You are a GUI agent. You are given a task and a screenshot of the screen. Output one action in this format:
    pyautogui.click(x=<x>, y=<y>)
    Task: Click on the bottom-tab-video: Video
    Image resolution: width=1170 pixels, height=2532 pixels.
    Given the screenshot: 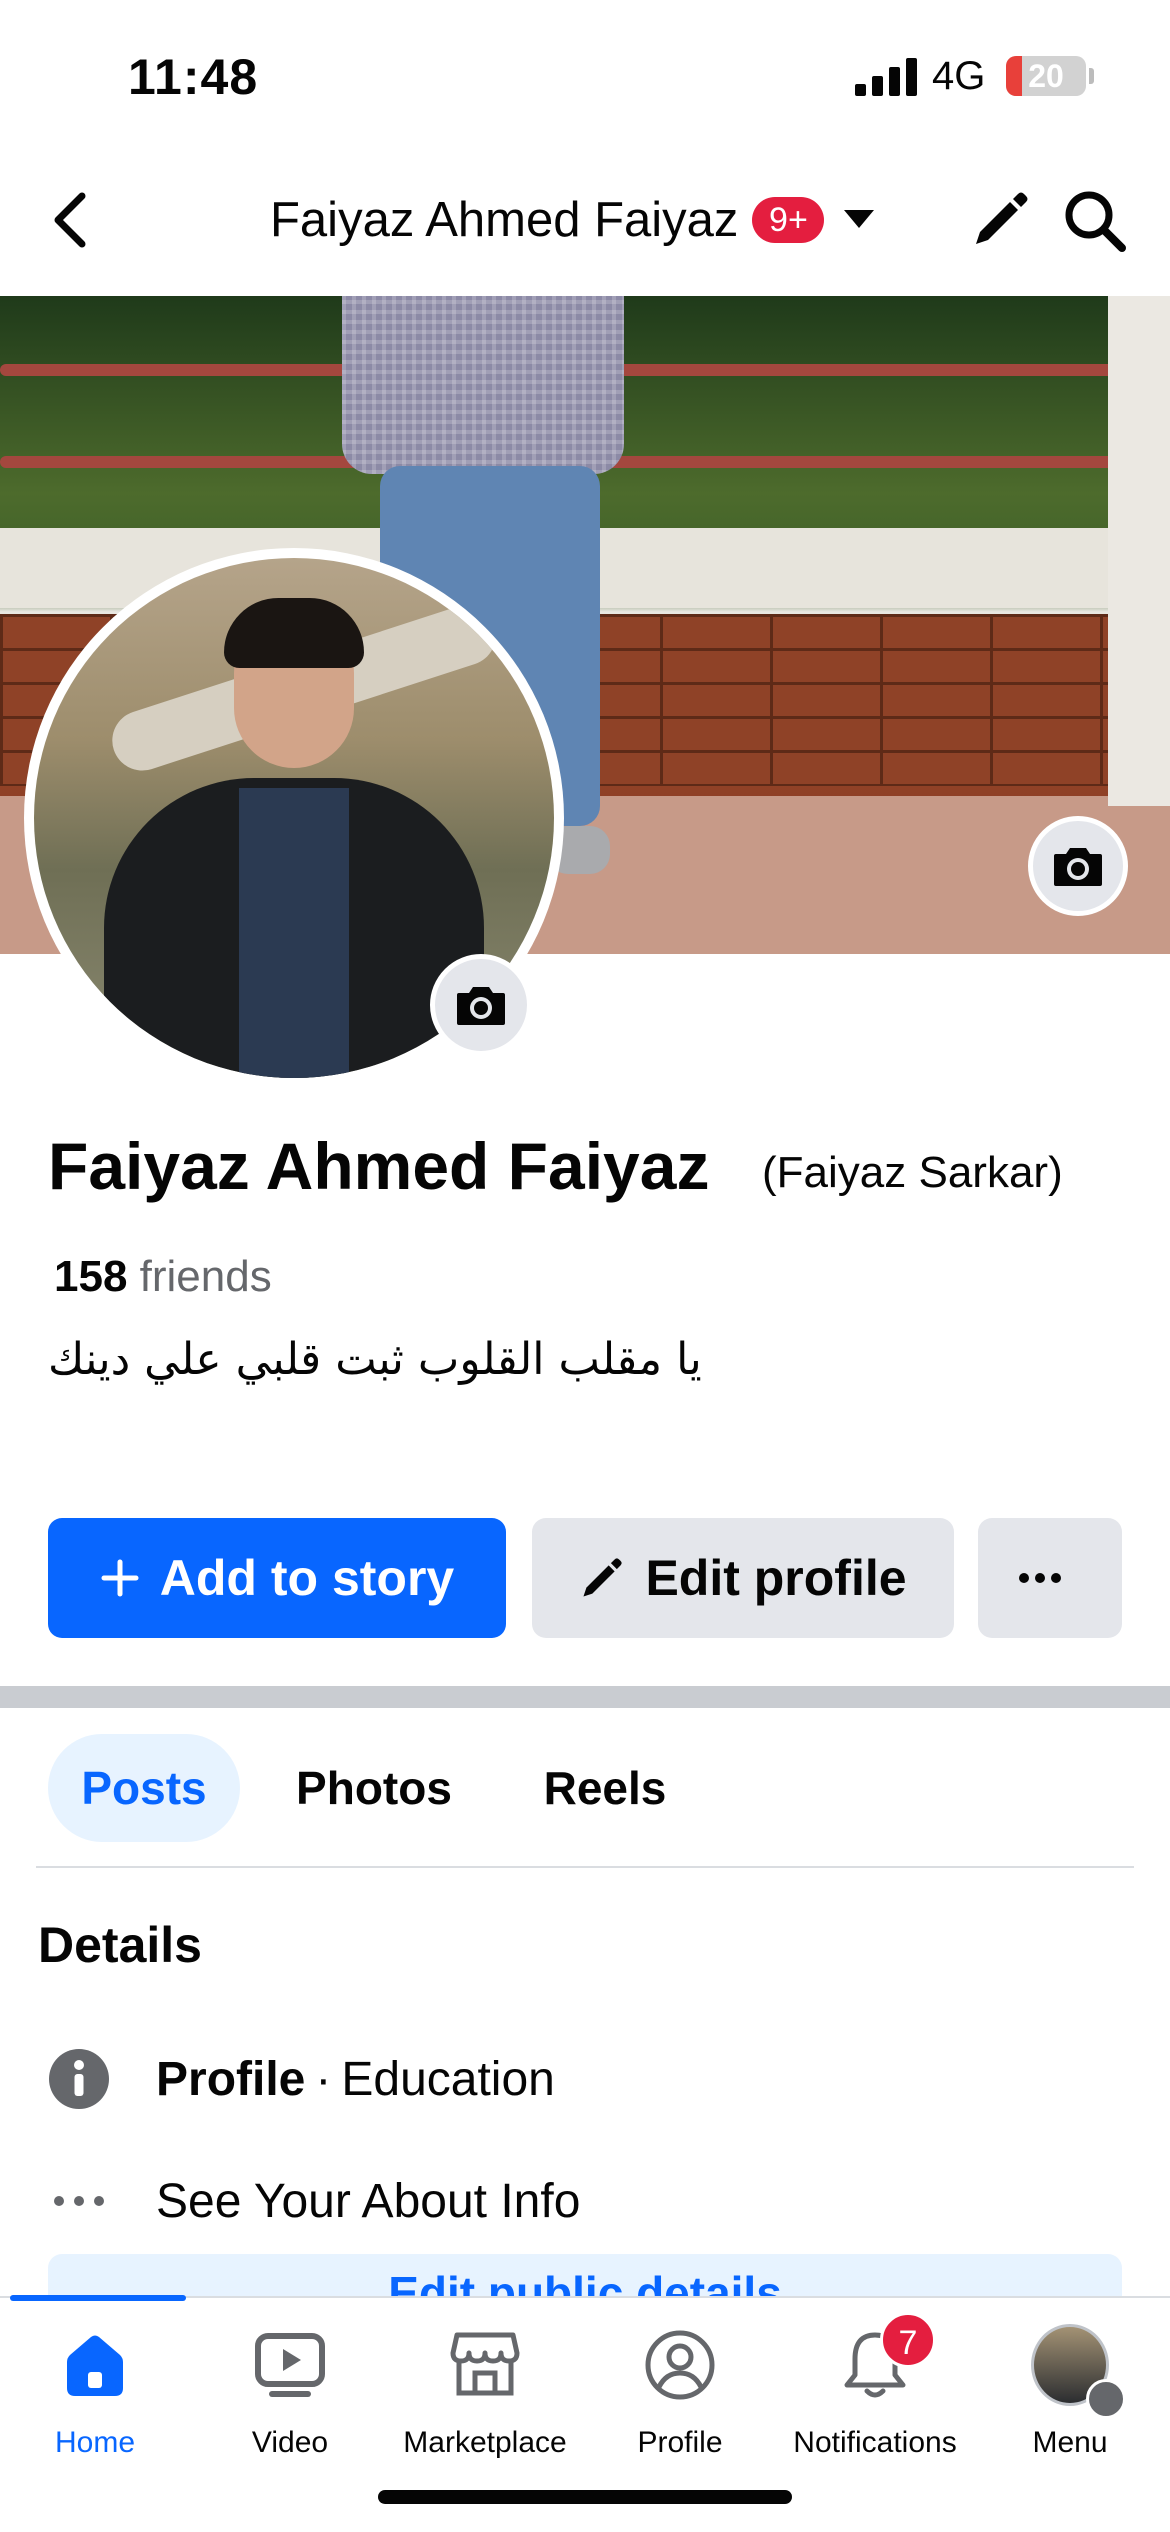 What is the action you would take?
    pyautogui.click(x=290, y=2406)
    